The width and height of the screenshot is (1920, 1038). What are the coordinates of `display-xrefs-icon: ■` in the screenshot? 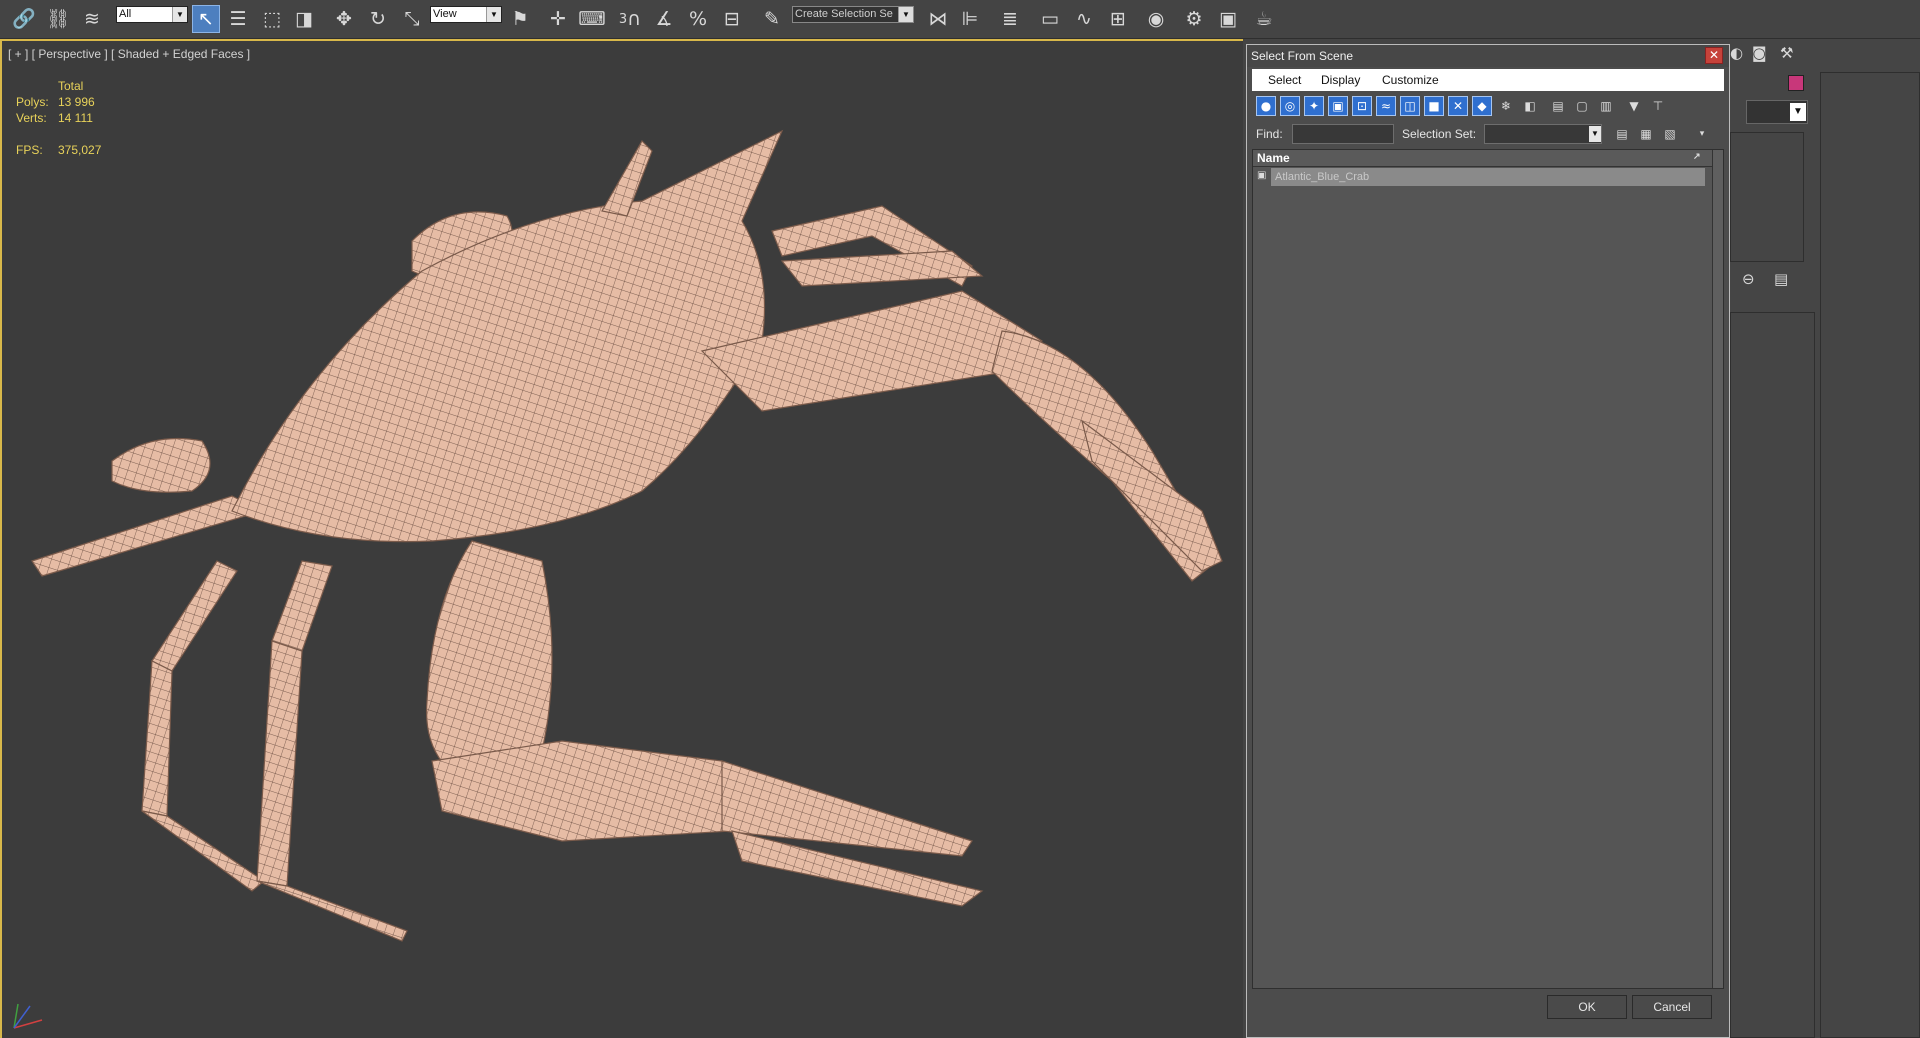 It's located at (1434, 106).